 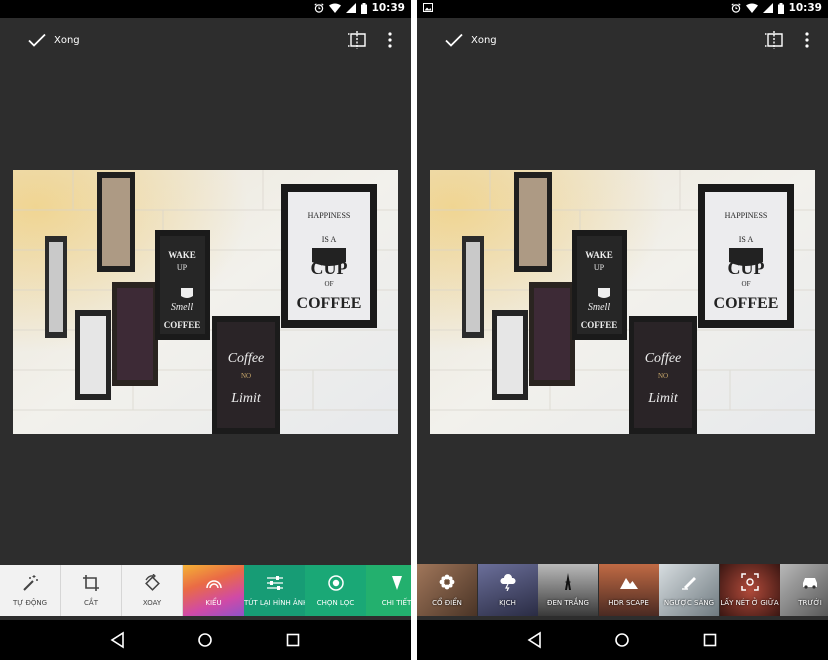 I want to click on tool-crop-button: CẮT, so click(x=91, y=590).